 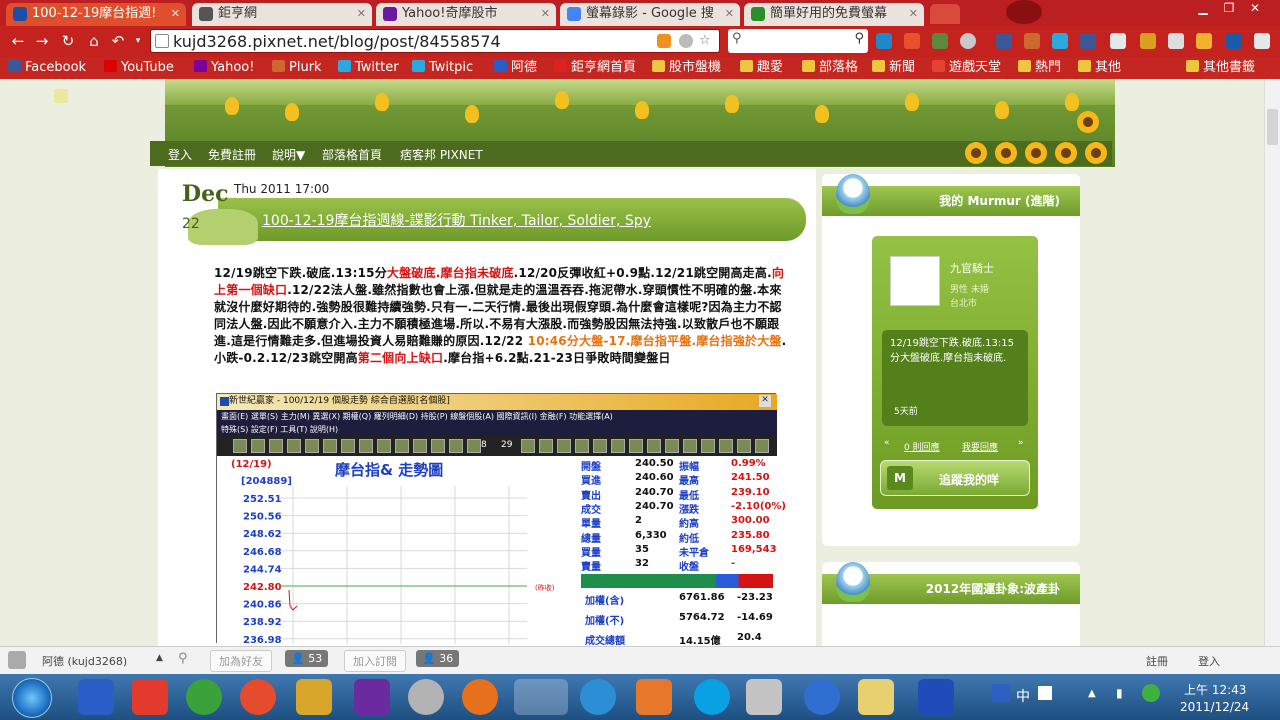 What do you see at coordinates (1234, 41) in the screenshot?
I see `chart-ext-icon` at bounding box center [1234, 41].